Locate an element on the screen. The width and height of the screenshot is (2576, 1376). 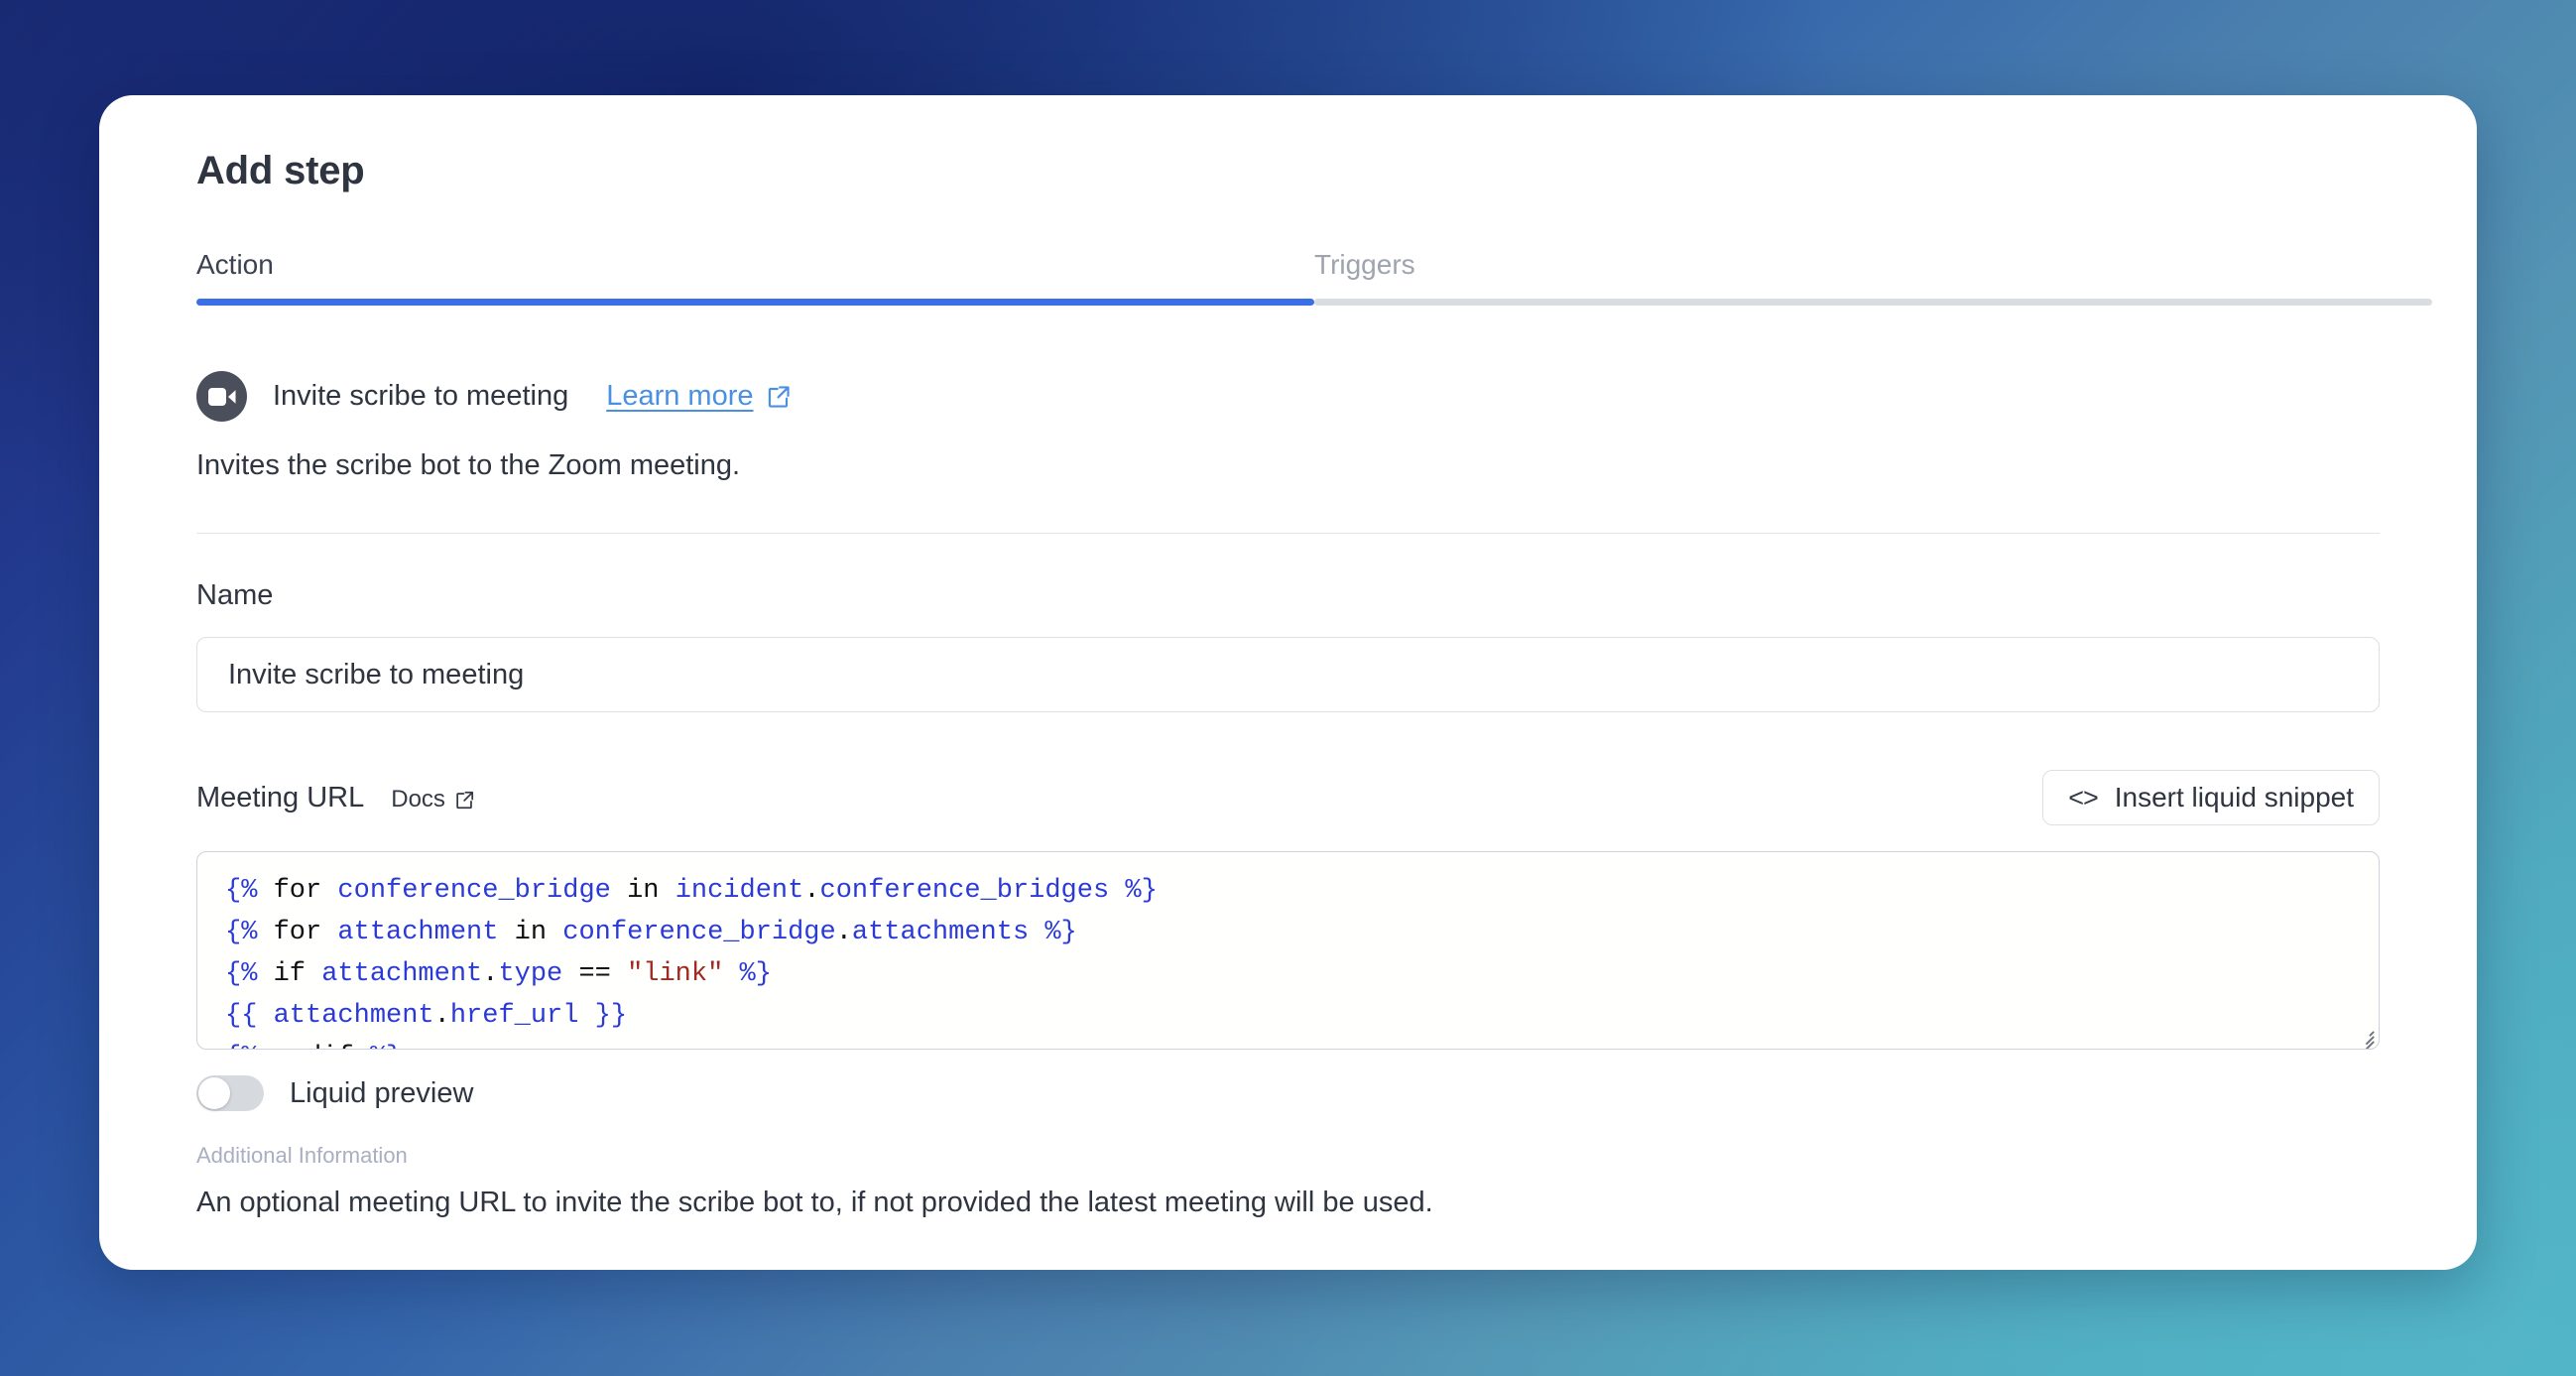
action-title: Invite scribe to meeting is located at coordinates (421, 396).